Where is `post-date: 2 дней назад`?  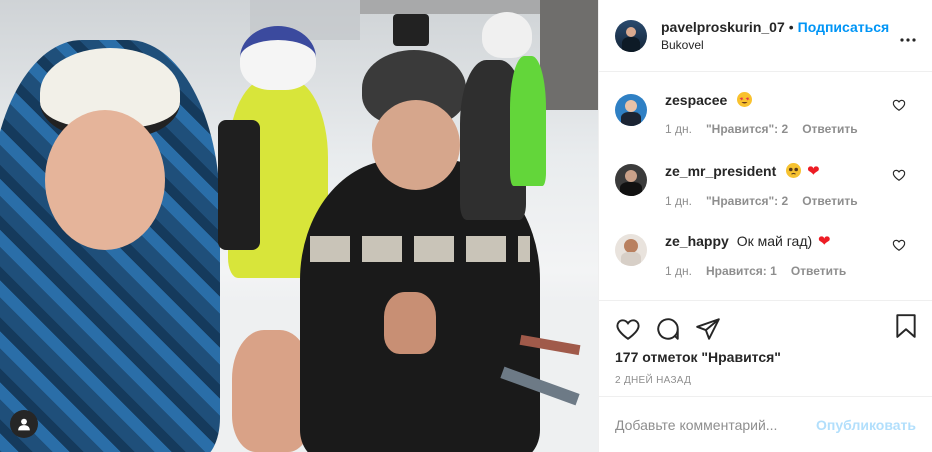
post-date: 2 дней назад is located at coordinates (765, 380).